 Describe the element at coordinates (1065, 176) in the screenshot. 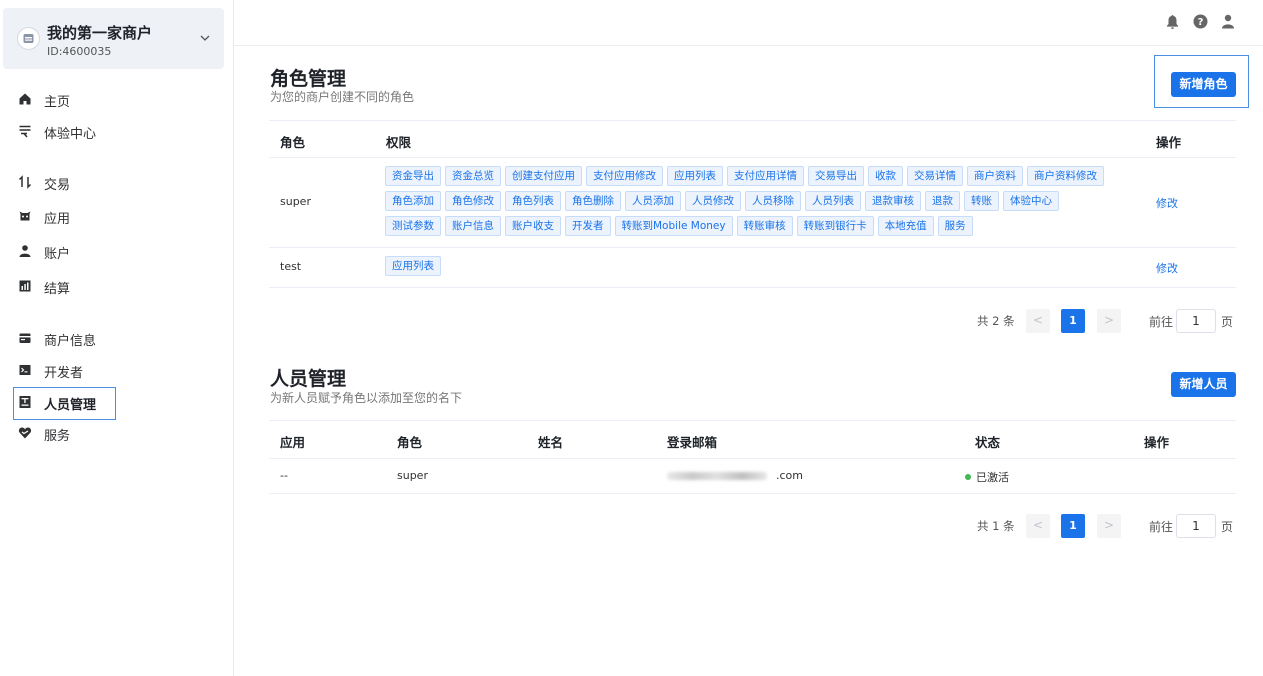

I see `permission-tag: 商户资料修改` at that location.